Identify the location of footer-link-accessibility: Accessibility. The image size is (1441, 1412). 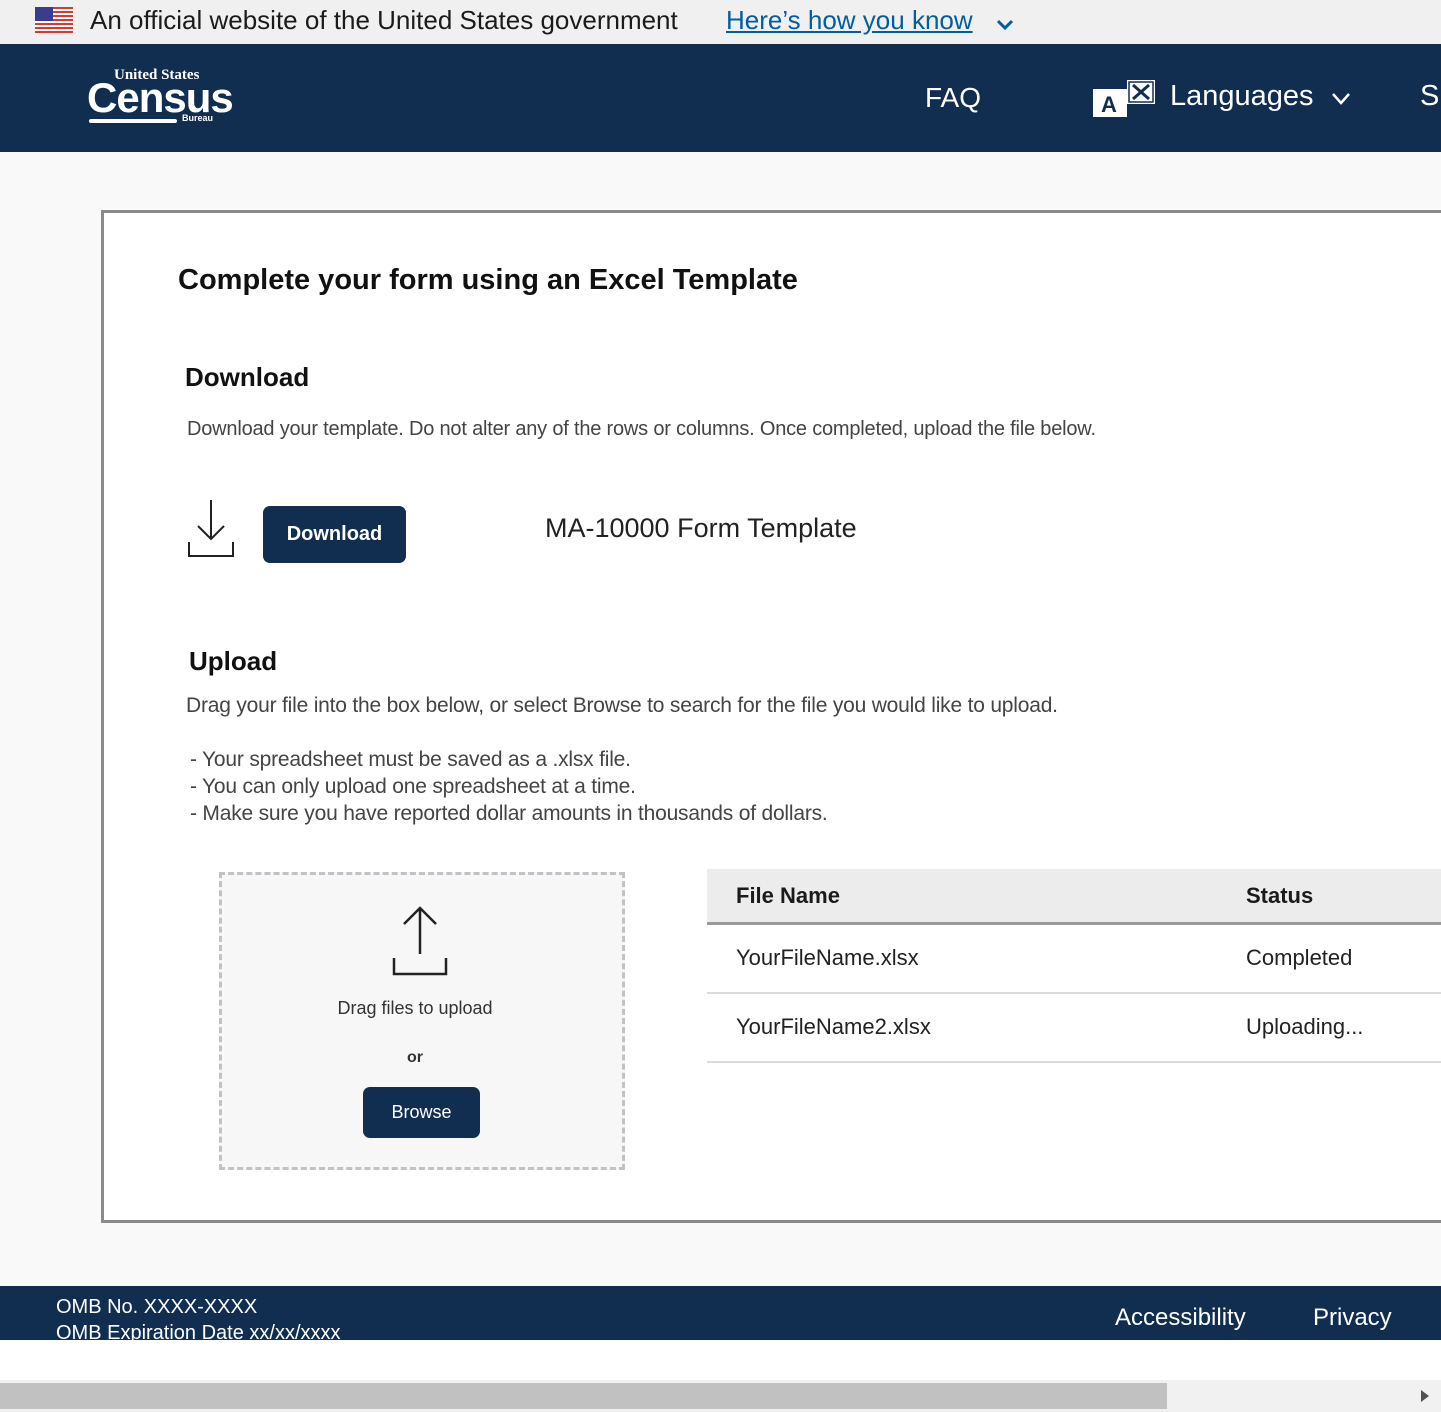
(1180, 1318).